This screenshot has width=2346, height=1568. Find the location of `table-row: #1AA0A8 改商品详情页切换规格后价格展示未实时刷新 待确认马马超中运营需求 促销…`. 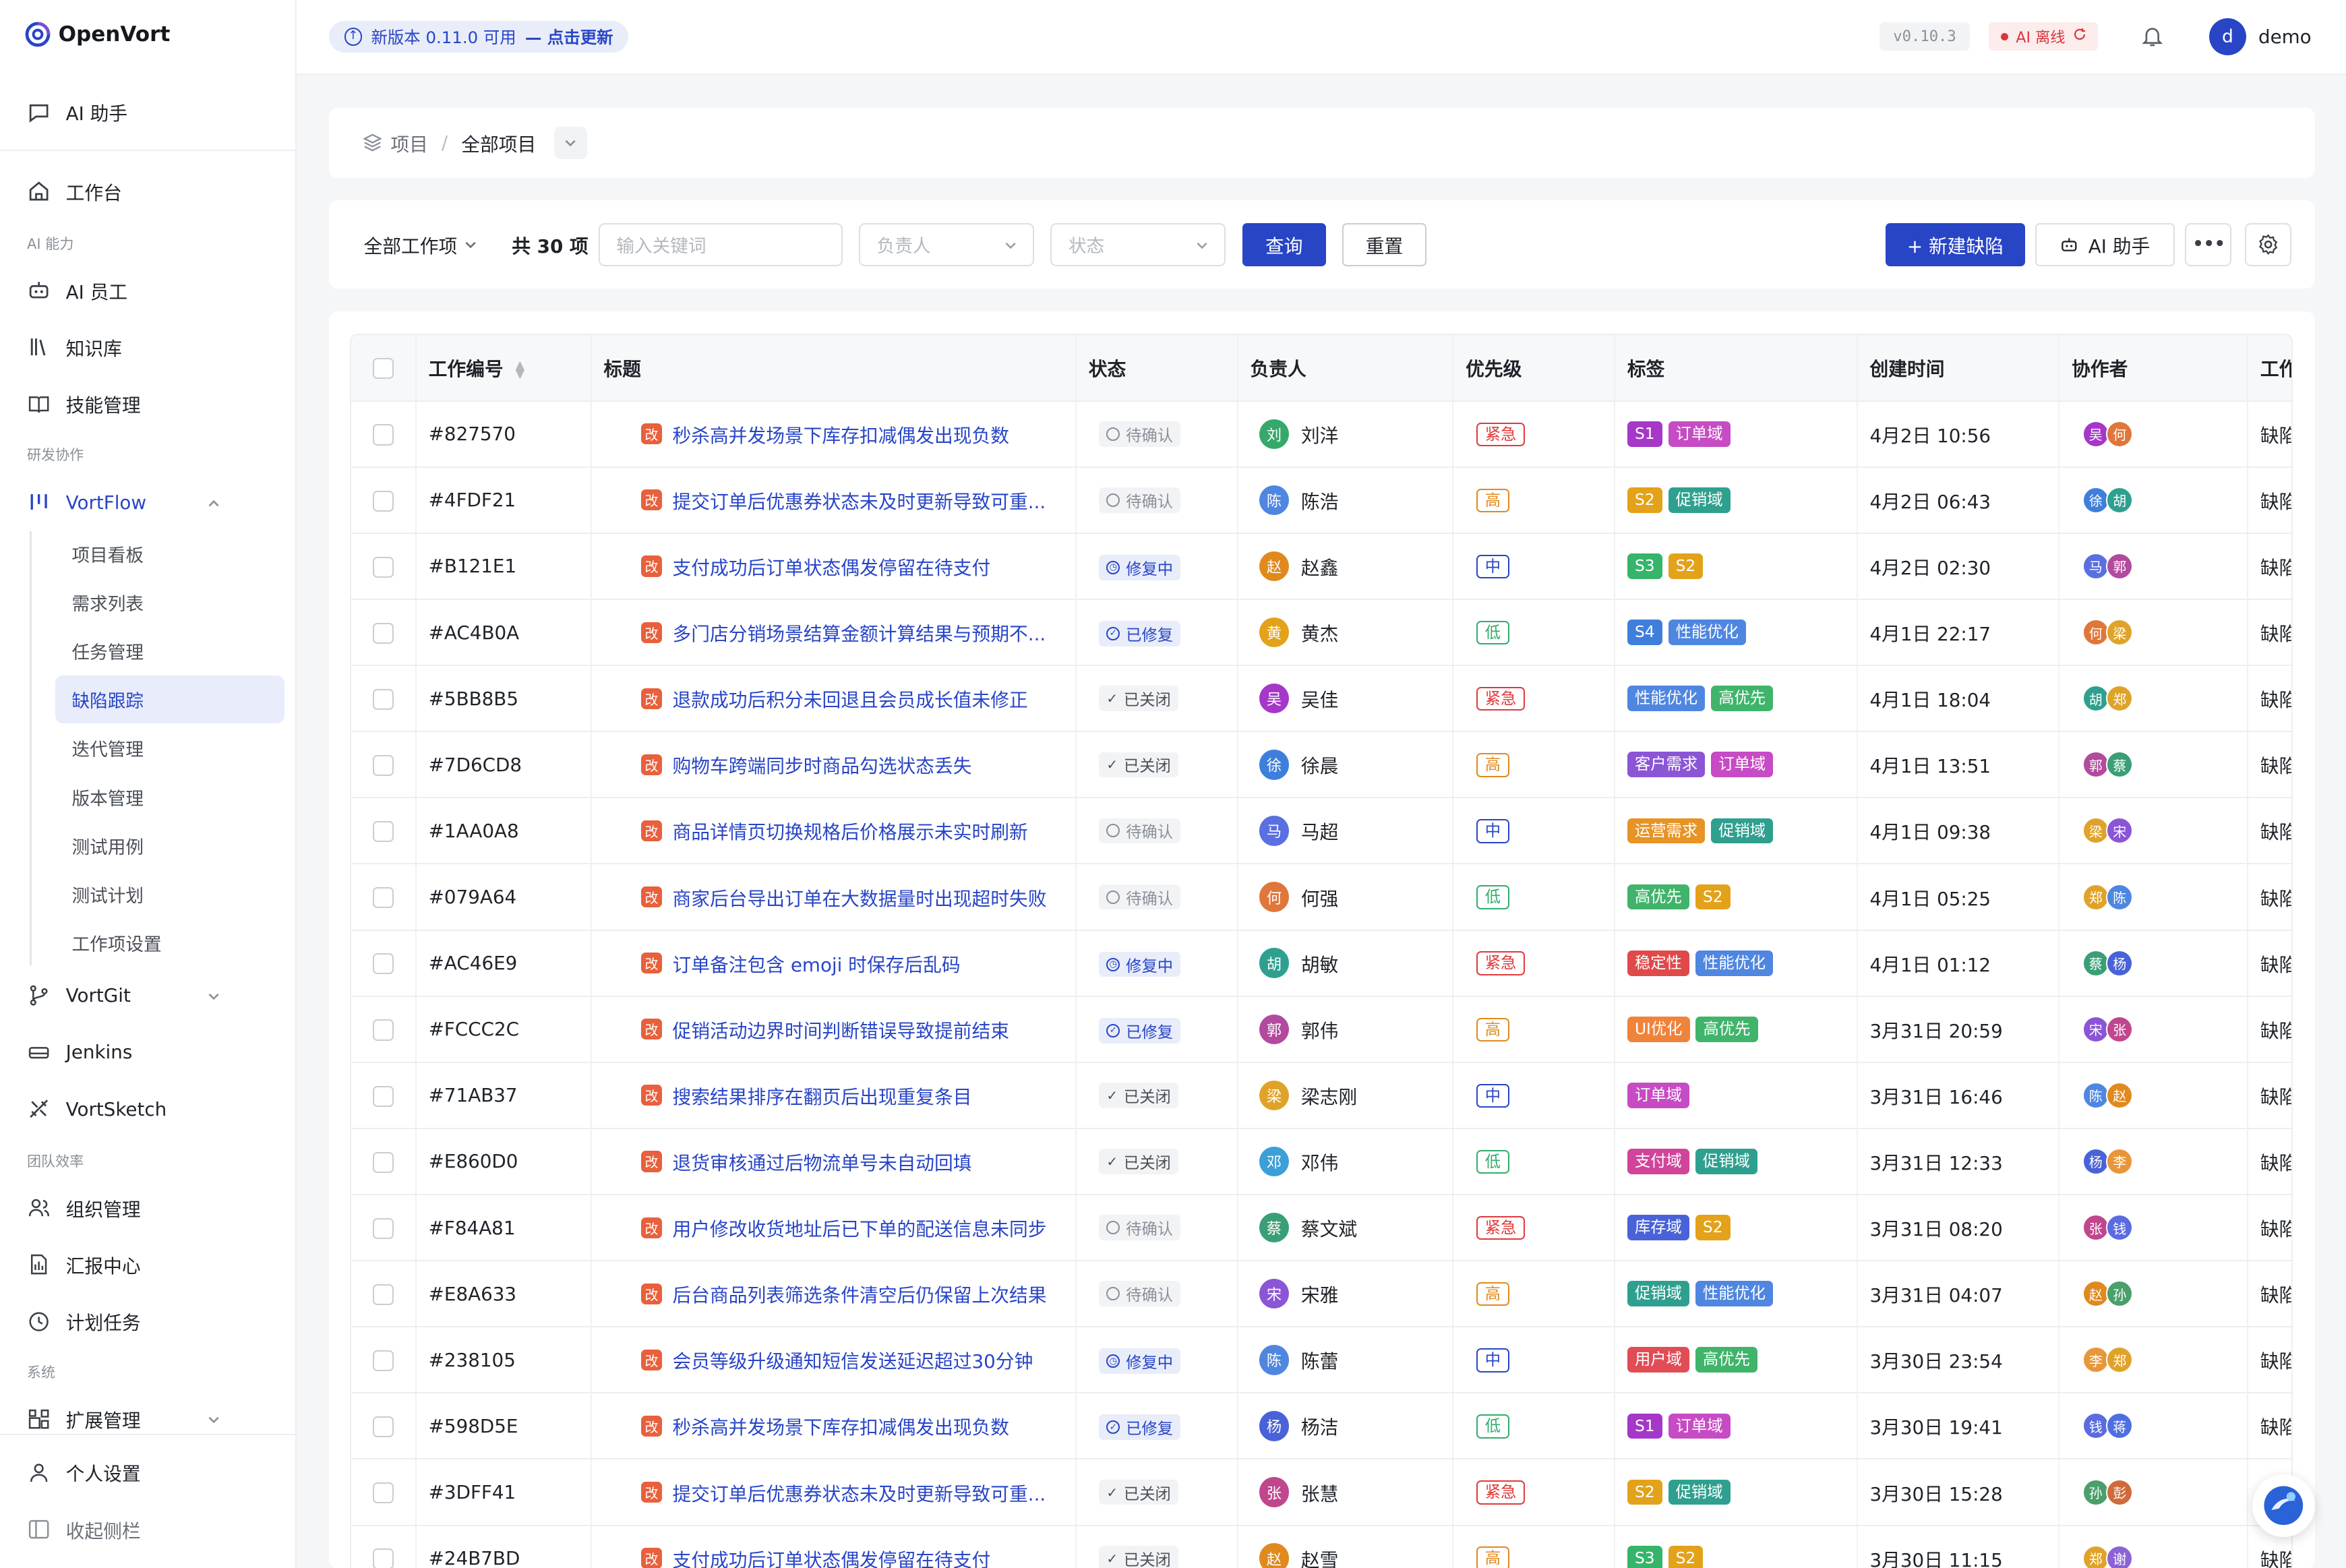

table-row: #1AA0A8 改商品详情页切换规格后价格展示未实时刷新 待确认马马超中运营需求 促销… is located at coordinates (1321, 831).